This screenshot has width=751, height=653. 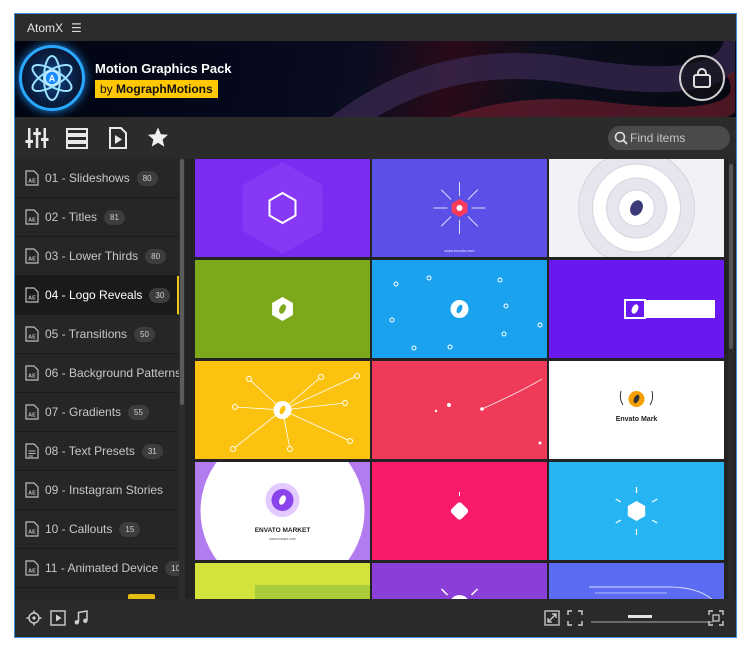 What do you see at coordinates (637, 419) in the screenshot?
I see `thumbnail-caption: Envato Mark` at bounding box center [637, 419].